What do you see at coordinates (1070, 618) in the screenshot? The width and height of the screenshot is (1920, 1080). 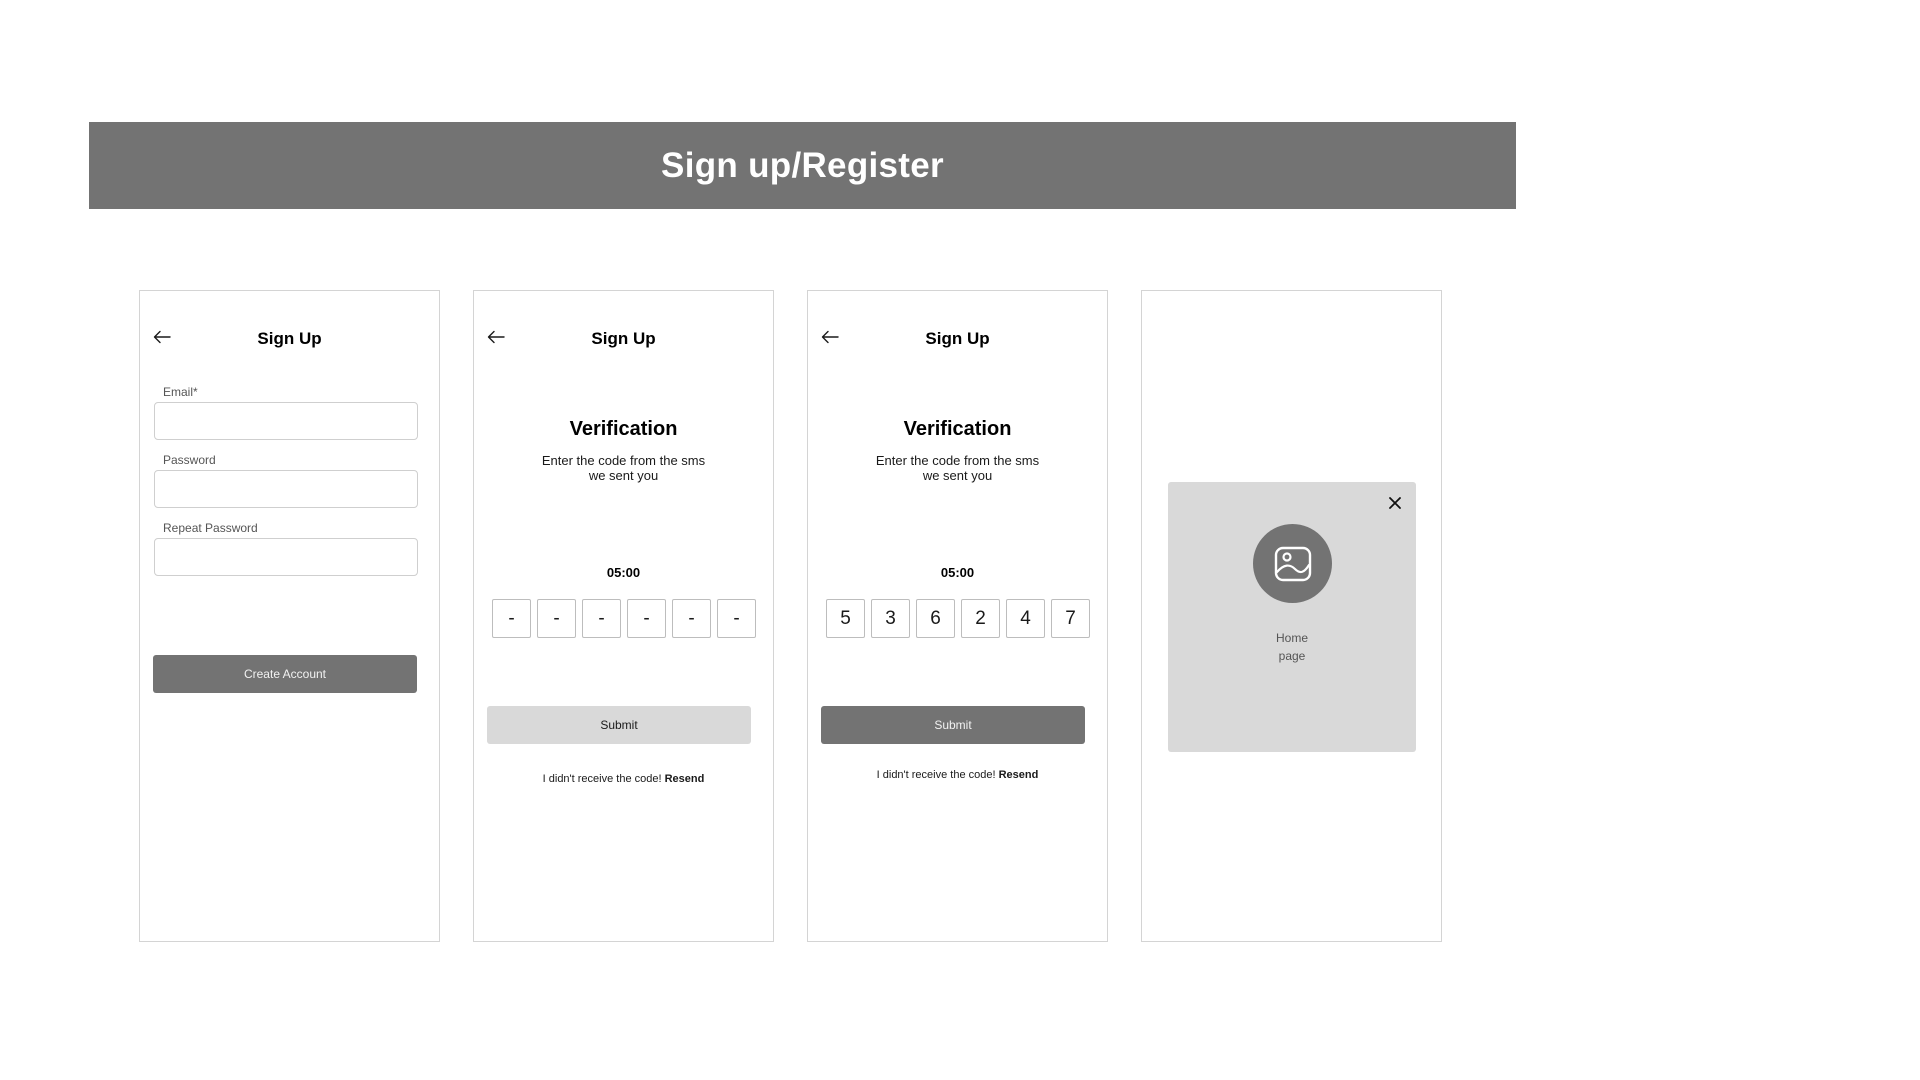 I see `code-digit-box: 7` at bounding box center [1070, 618].